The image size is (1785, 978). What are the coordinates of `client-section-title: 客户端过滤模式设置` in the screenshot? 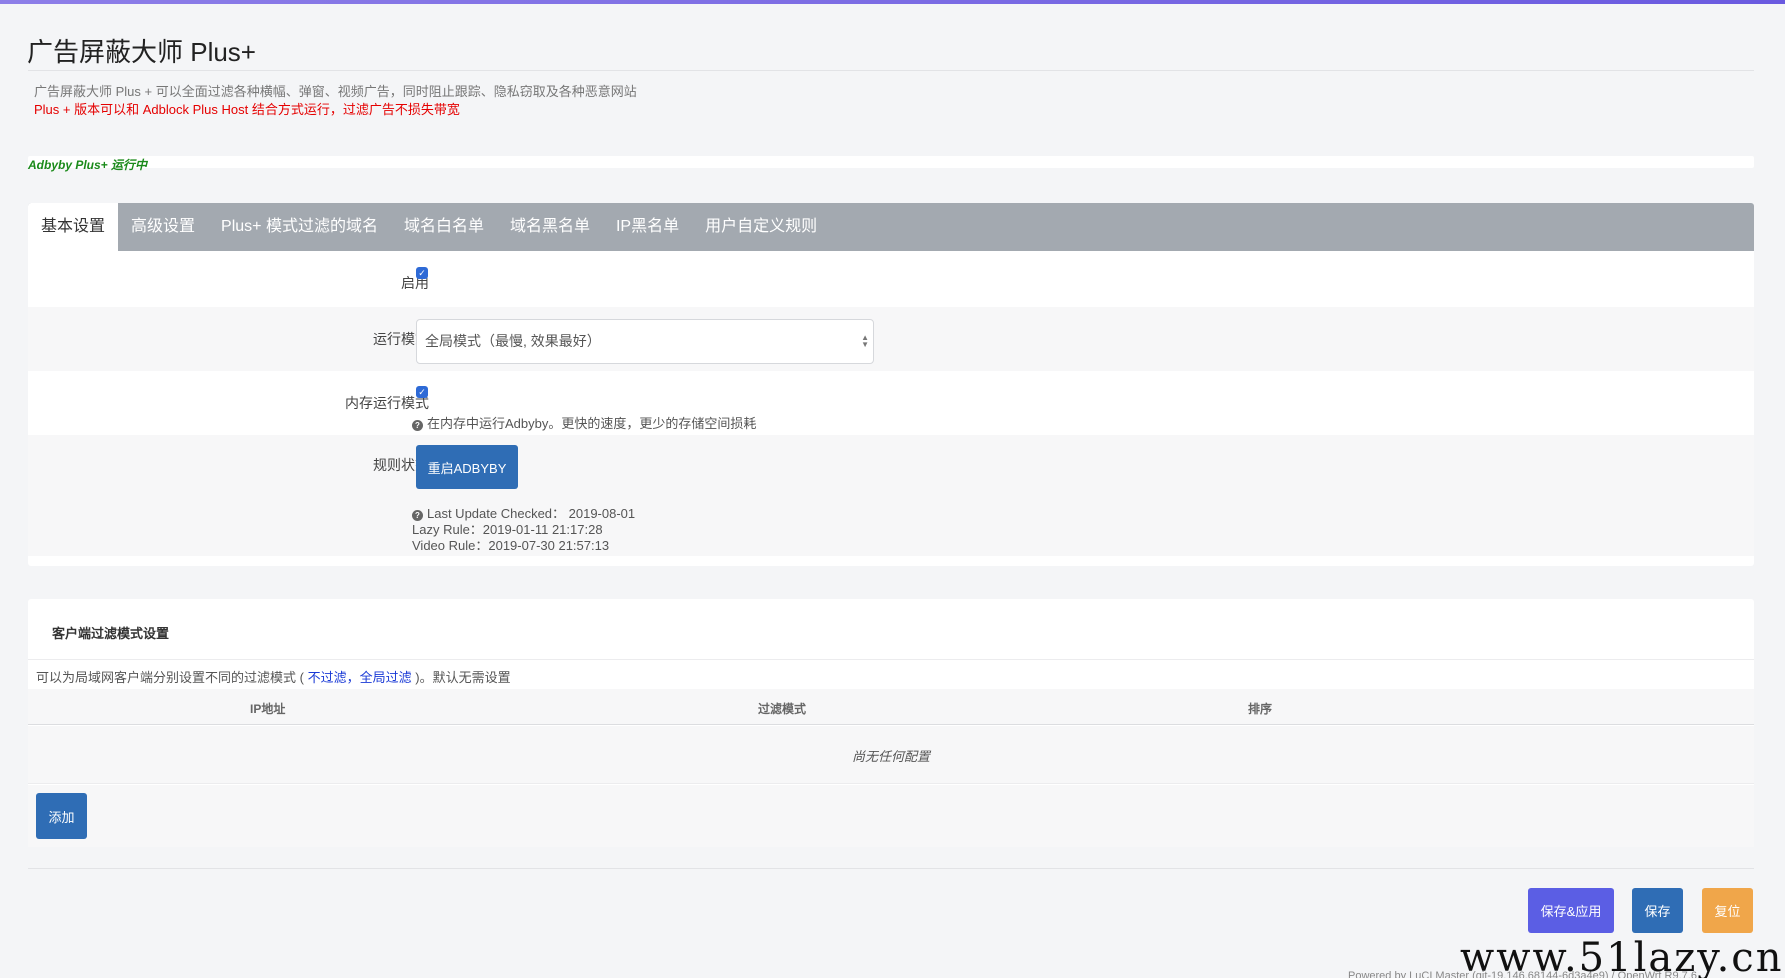 It's located at (111, 633).